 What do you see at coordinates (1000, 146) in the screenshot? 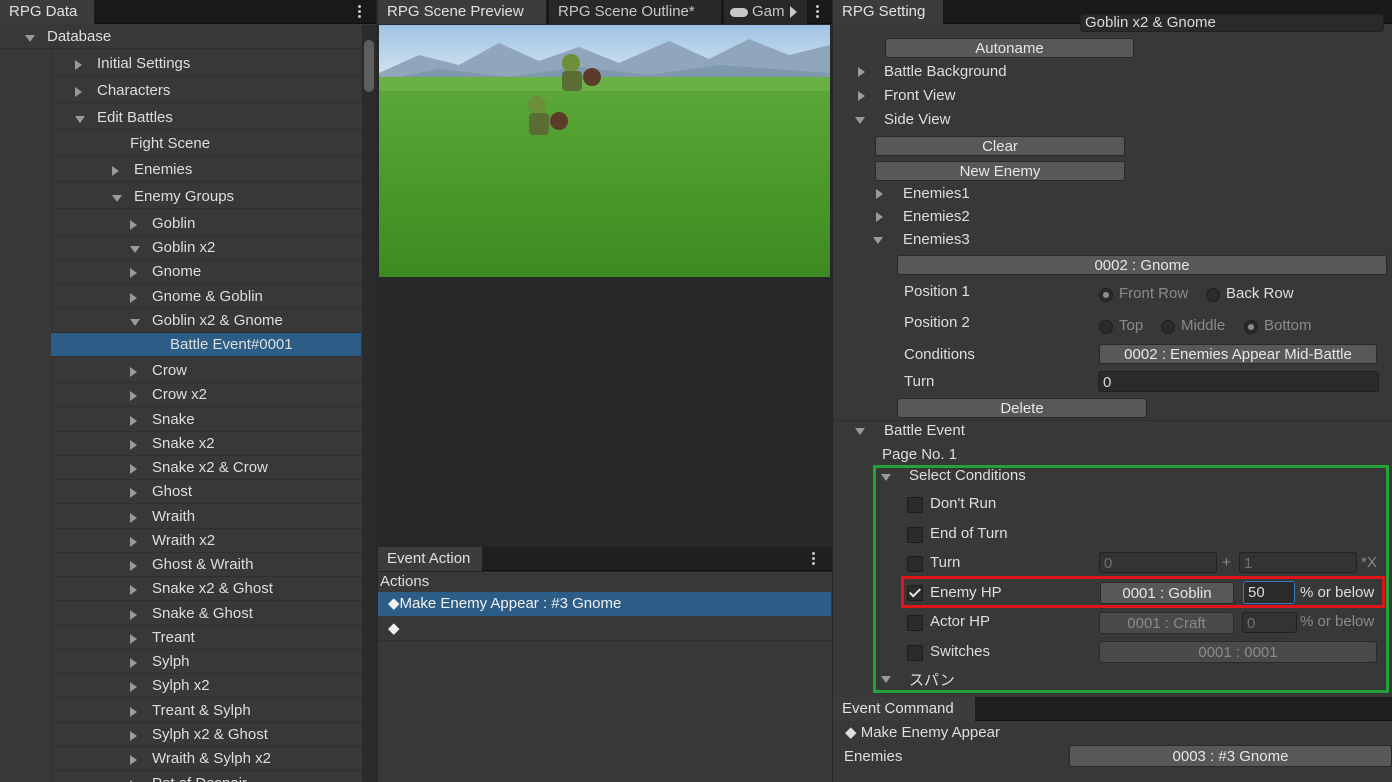
I see `clear-button: Clear` at bounding box center [1000, 146].